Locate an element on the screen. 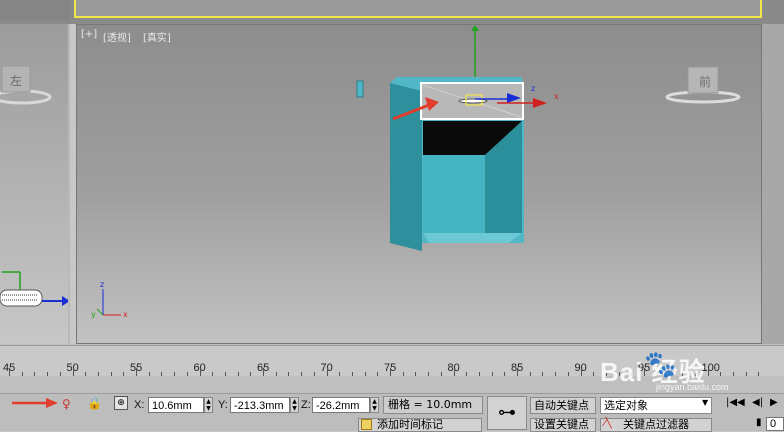 Image resolution: width=784 pixels, height=432 pixels. left-viewport-scene: 左 is located at coordinates (34, 186).